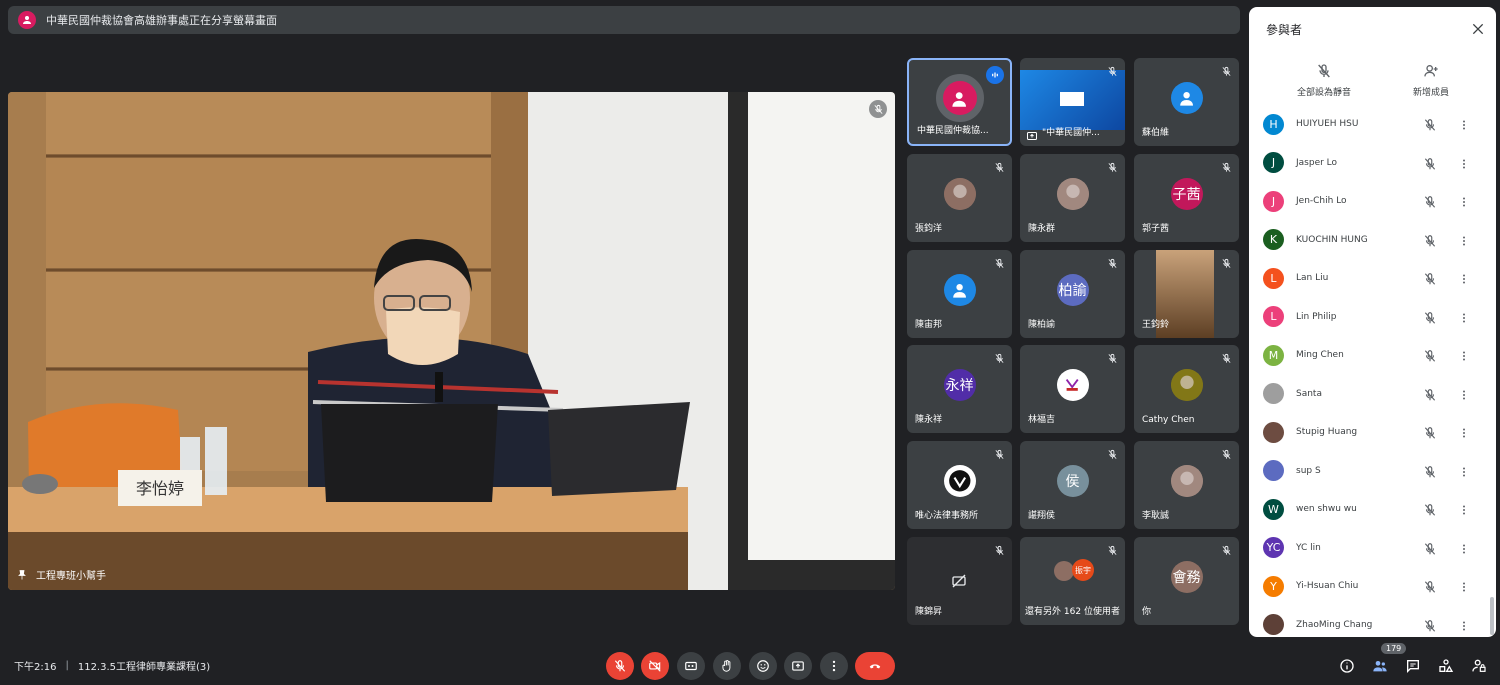 This screenshot has width=1500, height=685. What do you see at coordinates (1186, 198) in the screenshot?
I see `participant-tile: 子茜 郭子茜` at bounding box center [1186, 198].